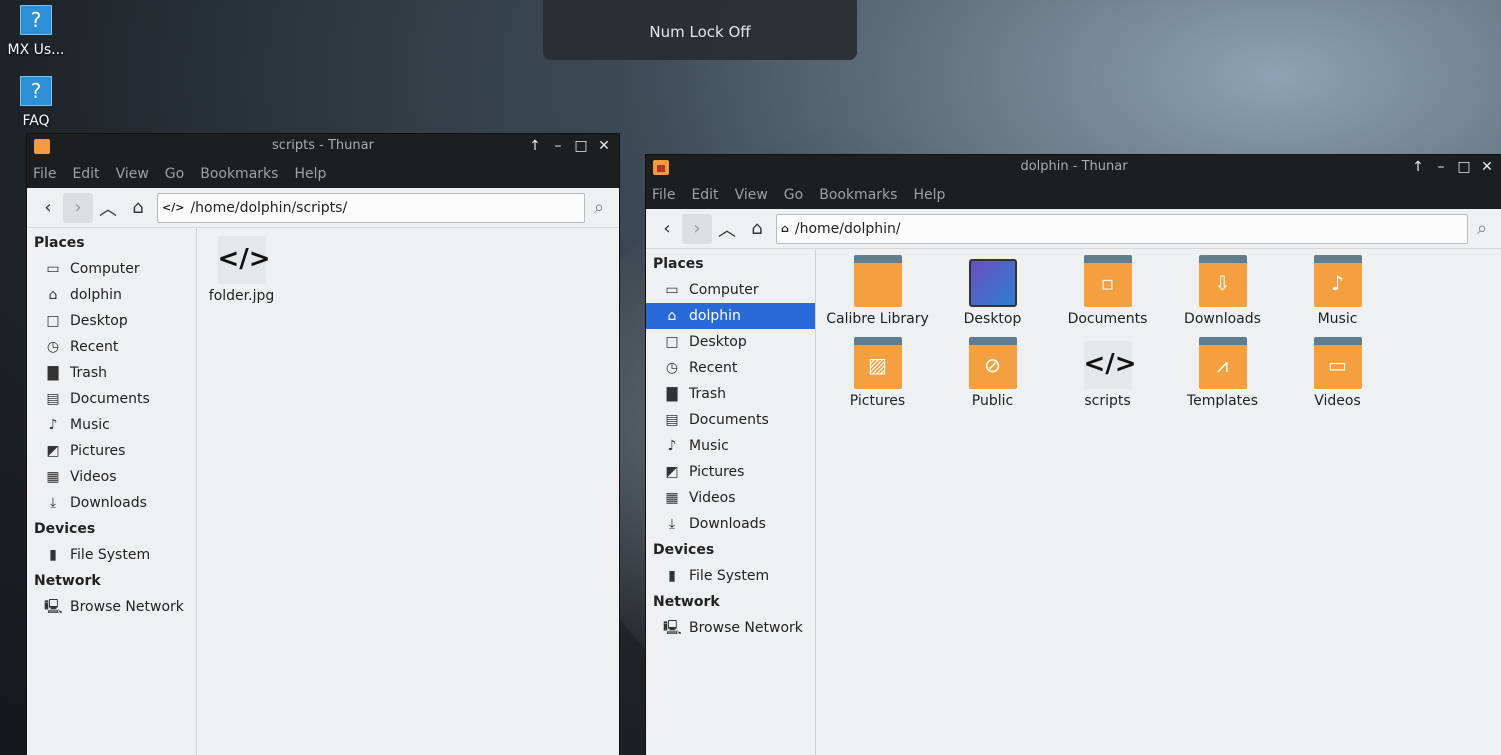 This screenshot has width=1501, height=755. What do you see at coordinates (992, 373) in the screenshot?
I see `file-item-public: ⊘ Public` at bounding box center [992, 373].